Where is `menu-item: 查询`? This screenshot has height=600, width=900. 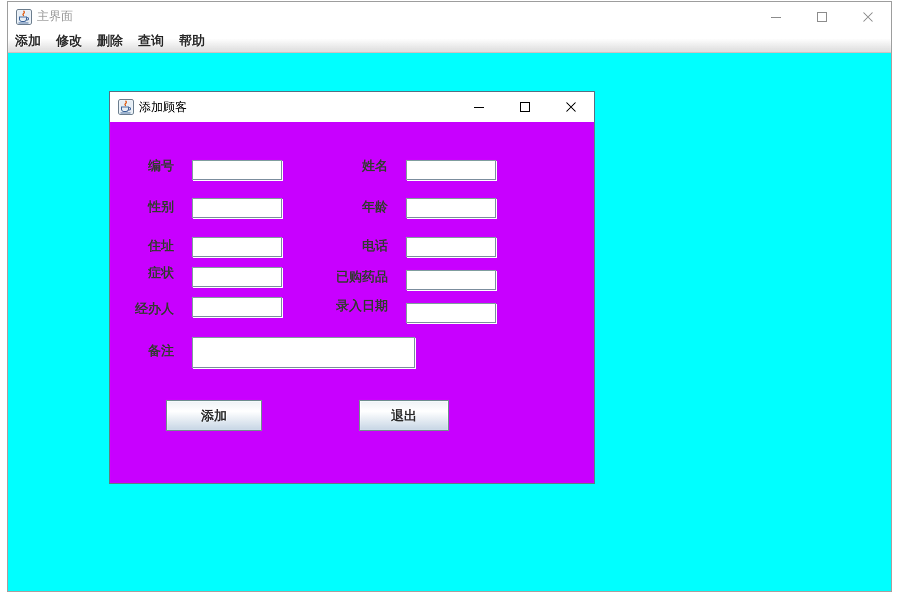 menu-item: 查询 is located at coordinates (151, 41).